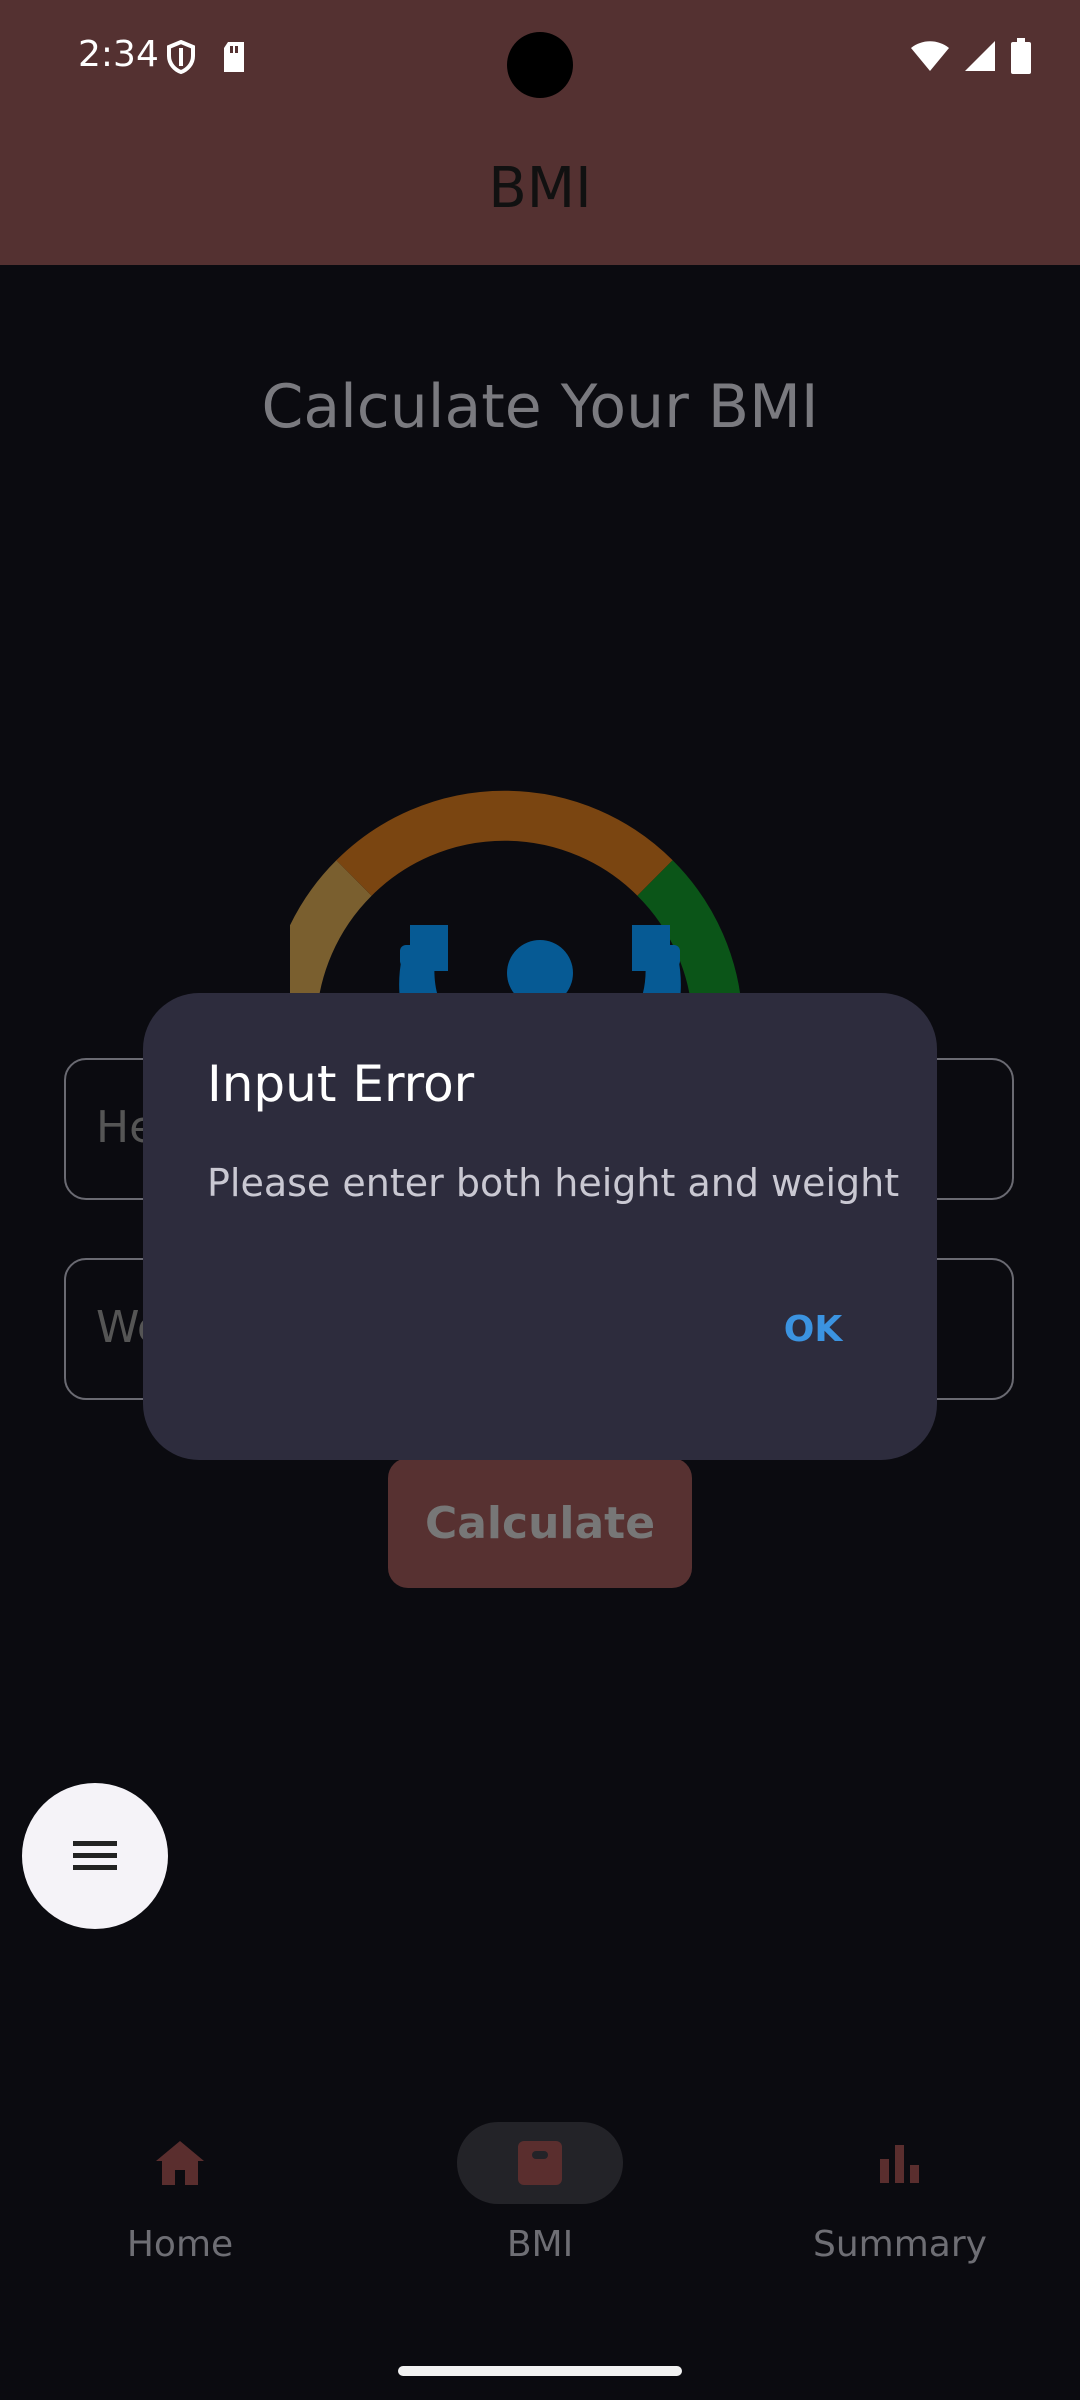  I want to click on shield-icon, so click(181, 57).